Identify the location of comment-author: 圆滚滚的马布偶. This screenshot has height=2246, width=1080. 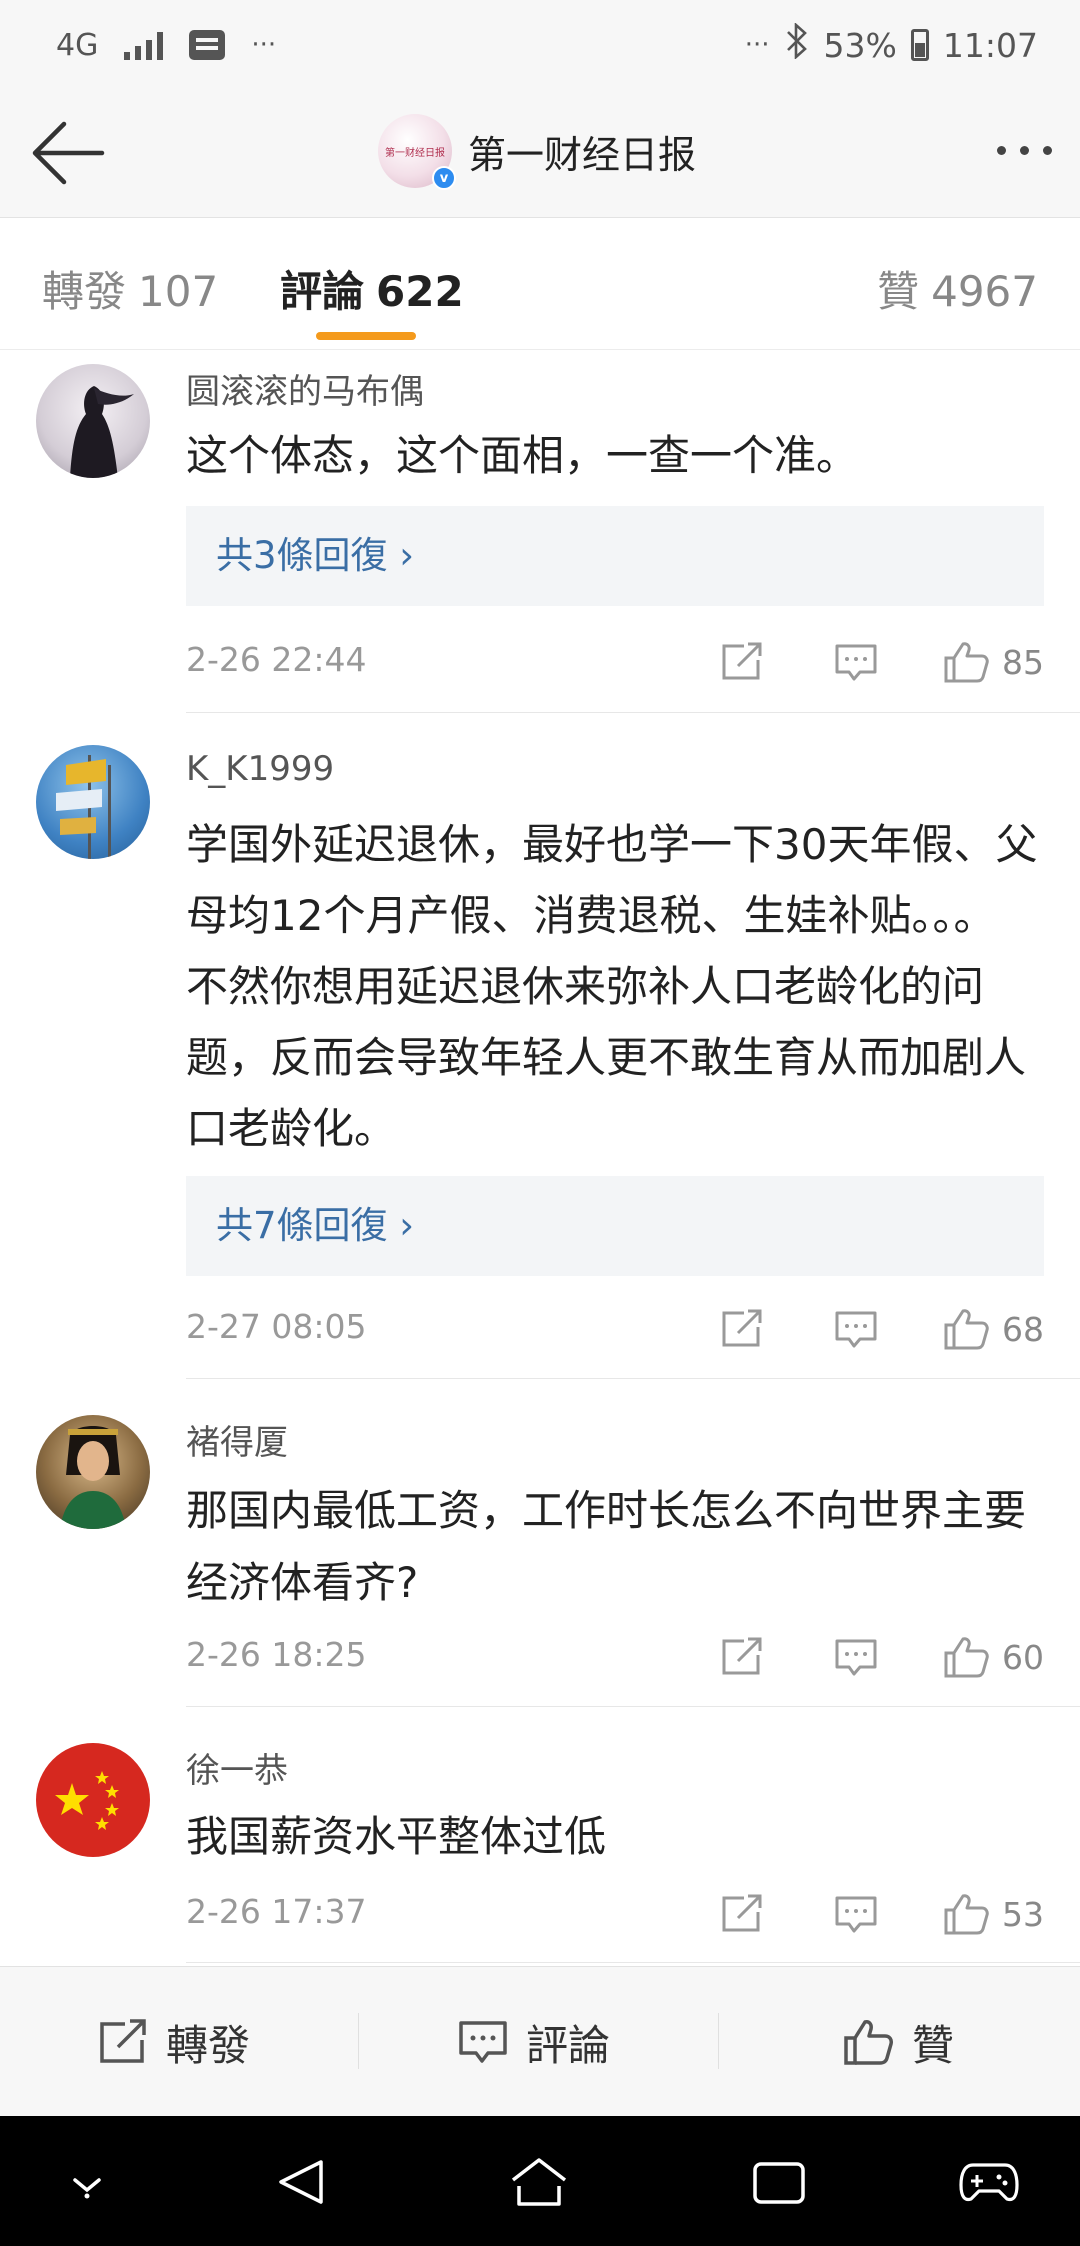
(305, 388).